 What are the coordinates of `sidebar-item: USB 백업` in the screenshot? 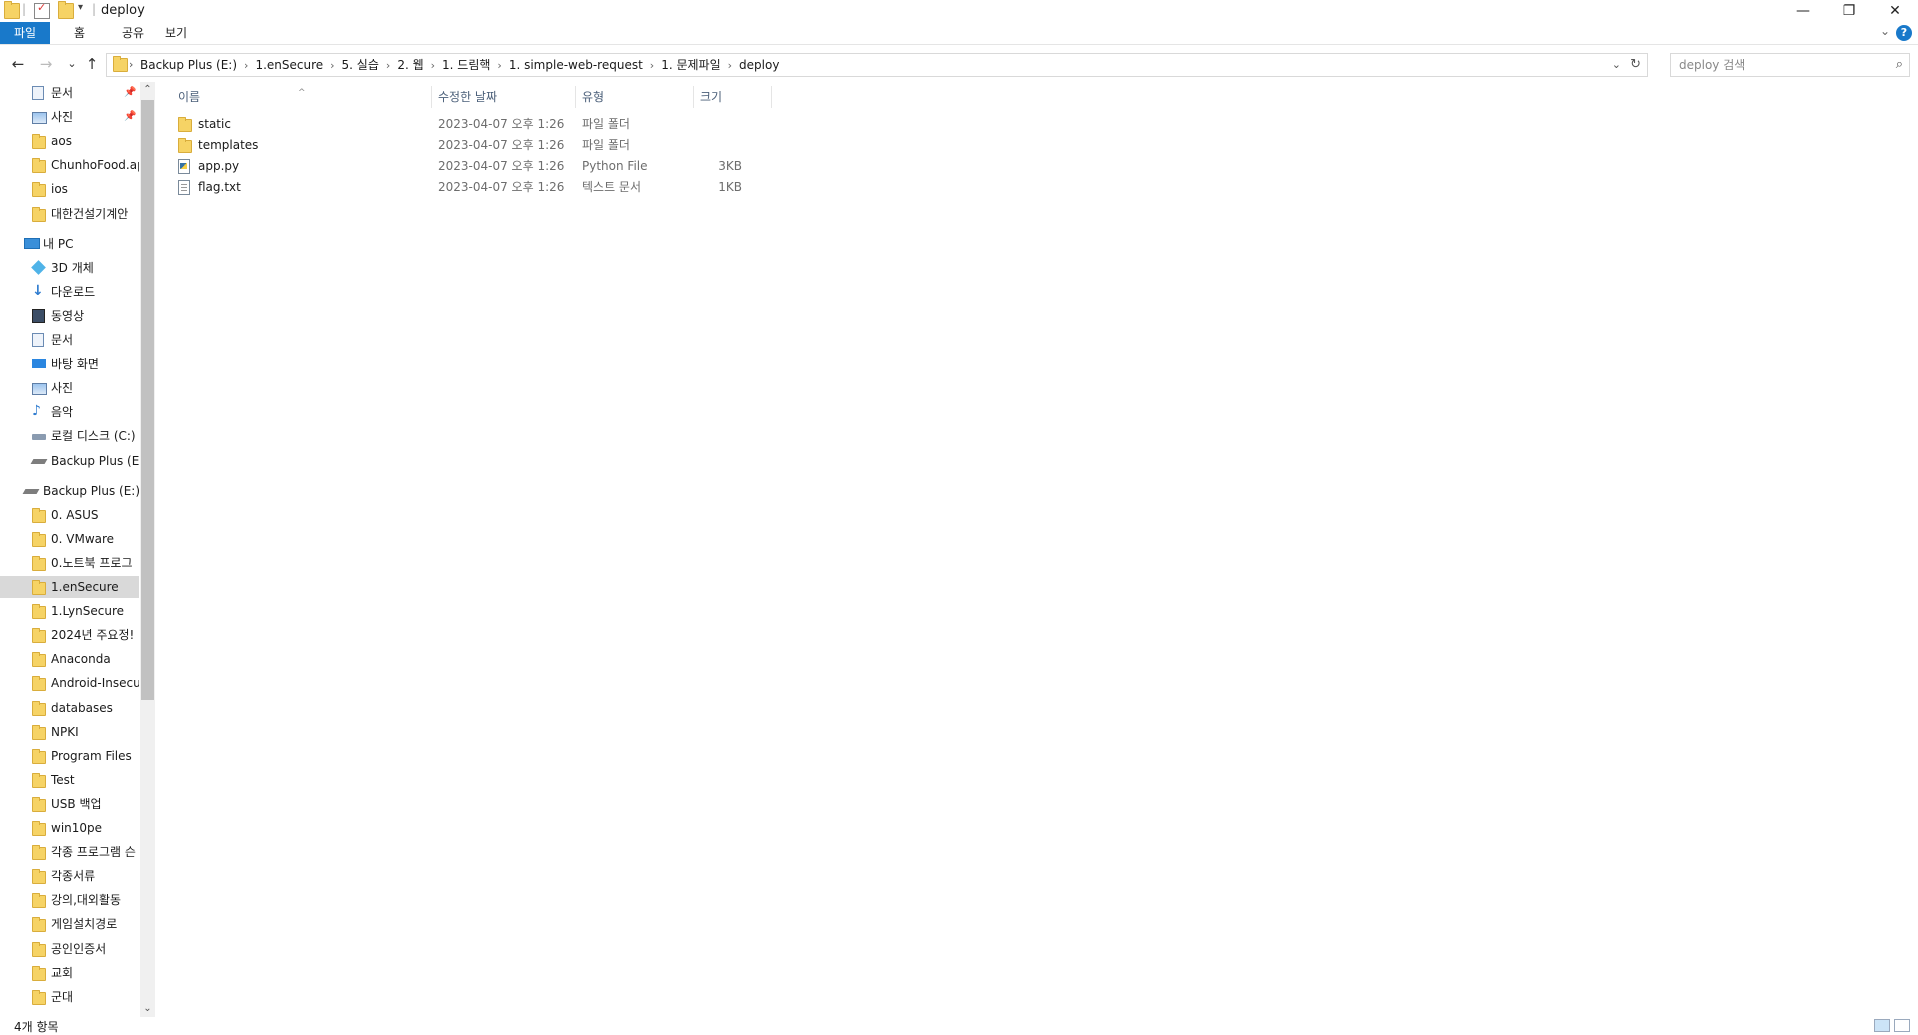 It's located at (69, 804).